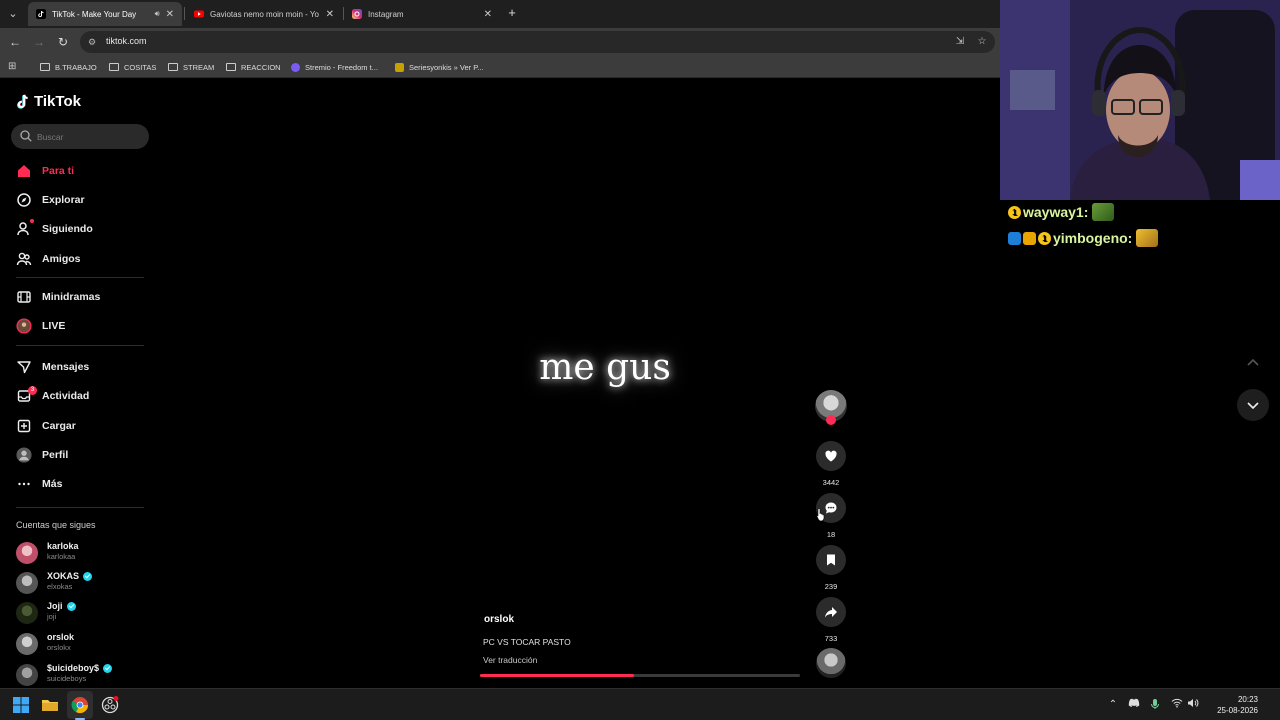 The height and width of the screenshot is (720, 1280). Describe the element at coordinates (27, 675) in the screenshot. I see `avatar` at that location.